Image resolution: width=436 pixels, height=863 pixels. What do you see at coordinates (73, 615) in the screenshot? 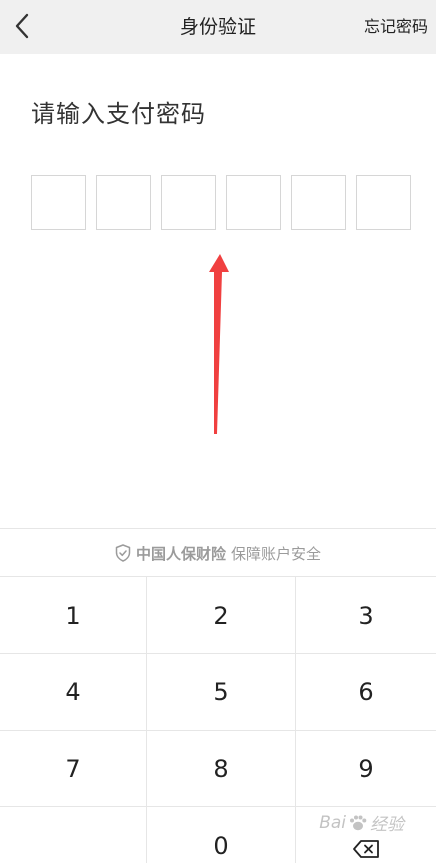
I see `key-1: 1` at bounding box center [73, 615].